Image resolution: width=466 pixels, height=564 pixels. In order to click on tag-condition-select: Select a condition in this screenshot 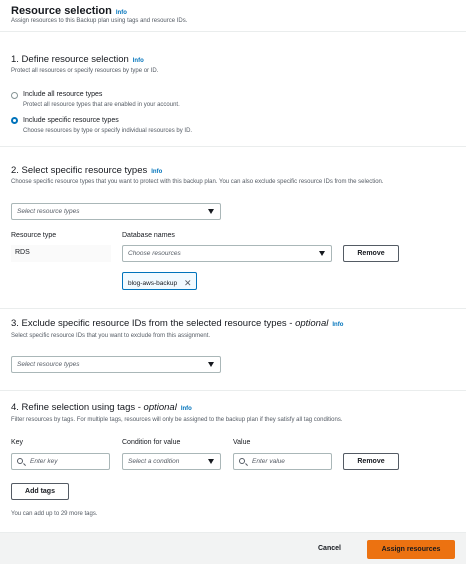, I will do `click(171, 461)`.